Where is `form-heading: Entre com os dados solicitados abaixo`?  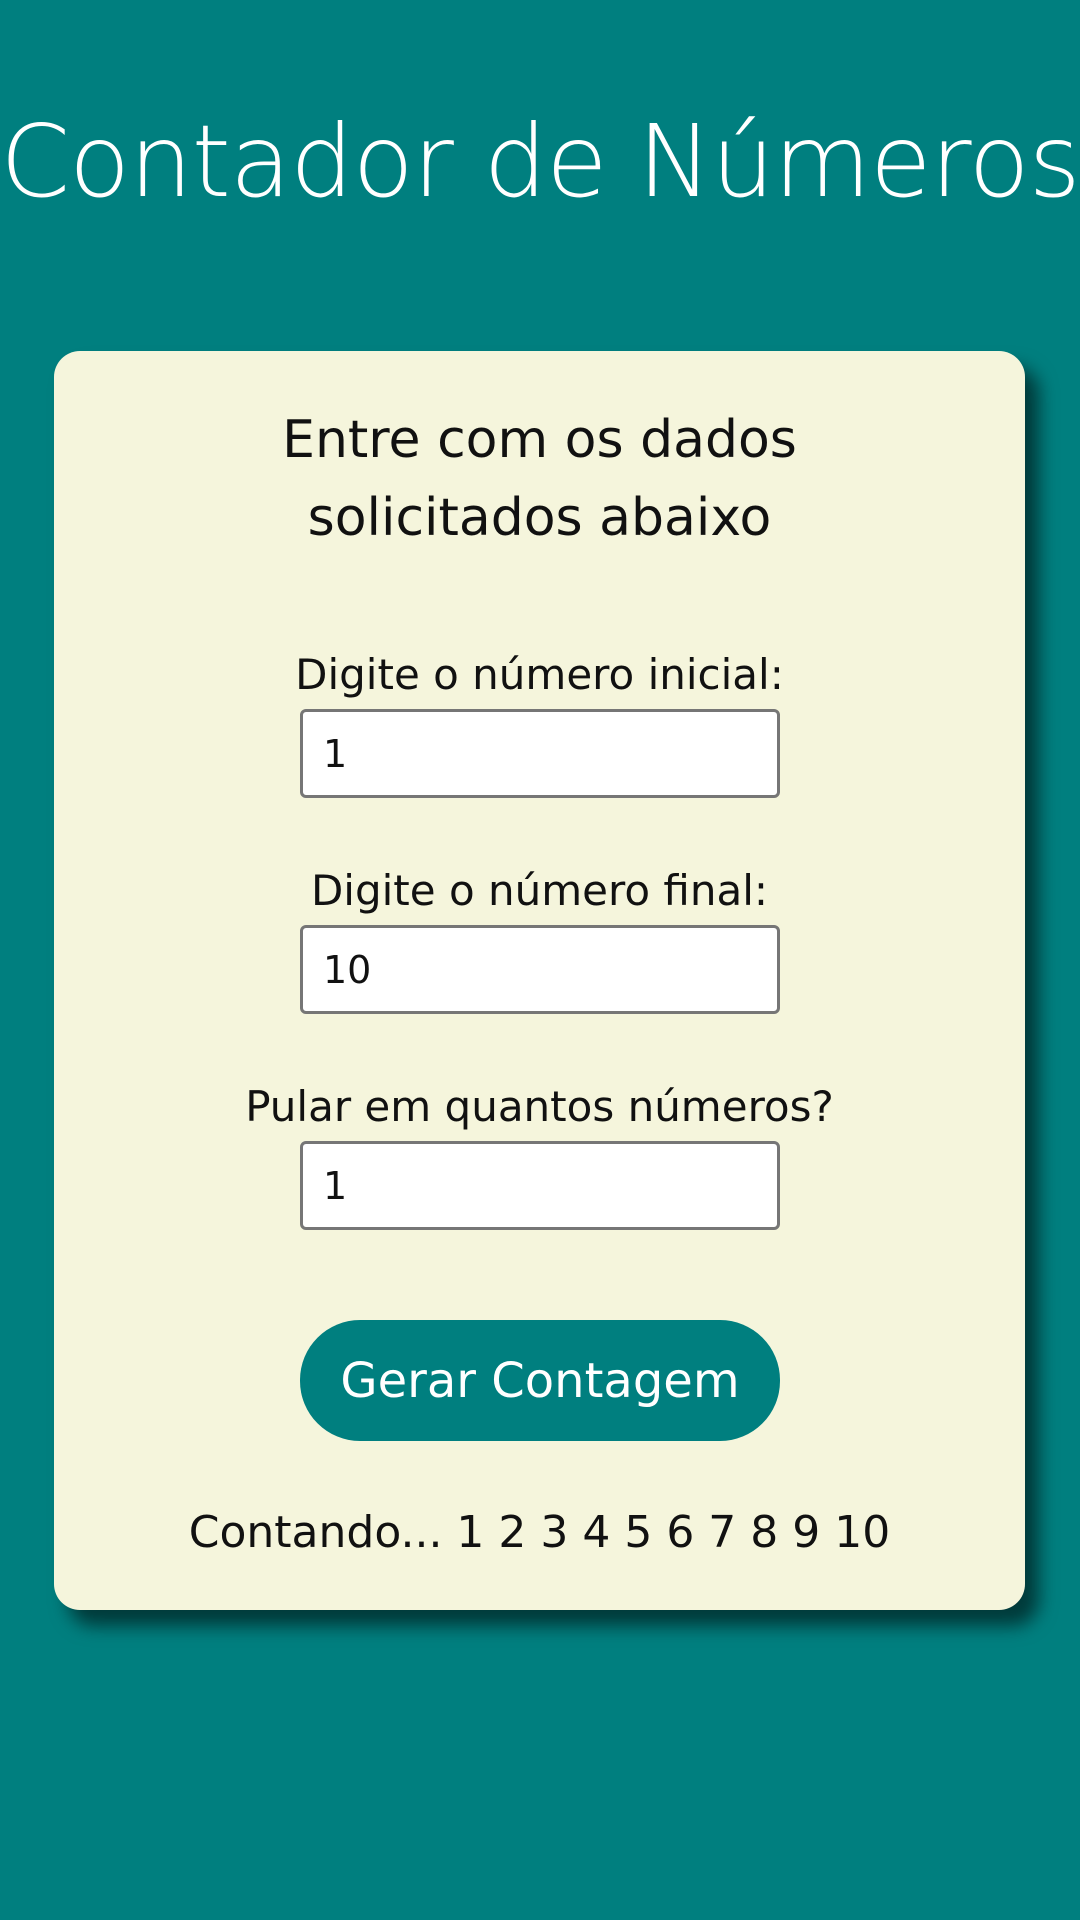
form-heading: Entre com os dados solicitados abaixo is located at coordinates (539, 479).